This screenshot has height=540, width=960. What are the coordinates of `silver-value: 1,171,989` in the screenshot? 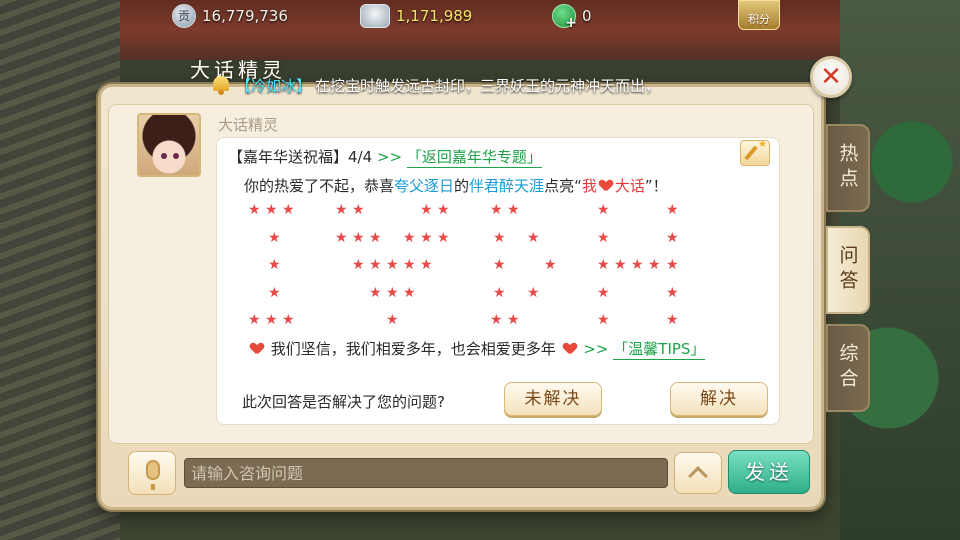 It's located at (434, 16).